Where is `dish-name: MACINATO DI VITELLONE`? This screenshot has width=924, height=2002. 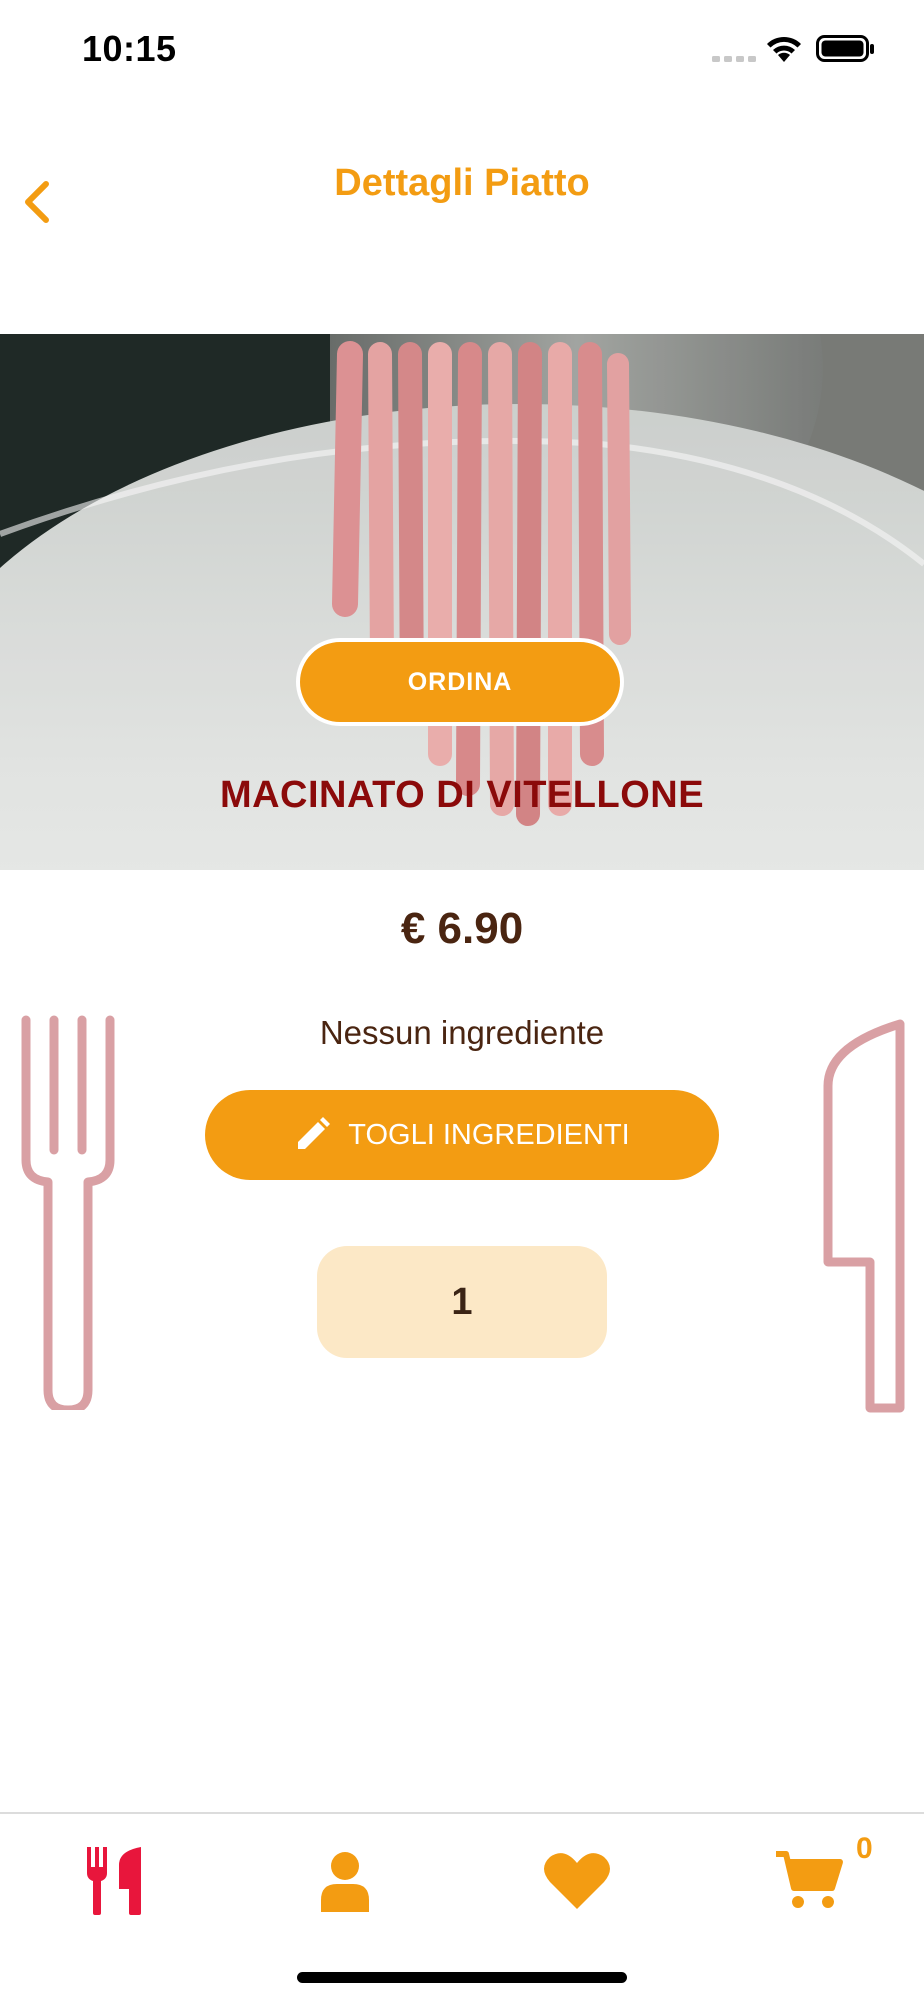
dish-name: MACINATO DI VITELLONE is located at coordinates (462, 795).